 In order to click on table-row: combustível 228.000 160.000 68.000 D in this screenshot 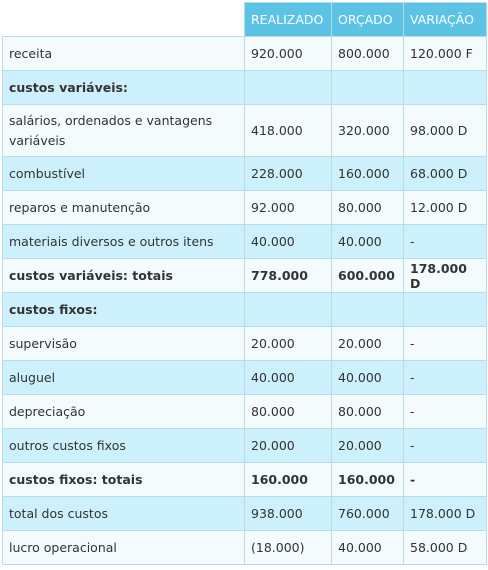, I will do `click(244, 173)`.